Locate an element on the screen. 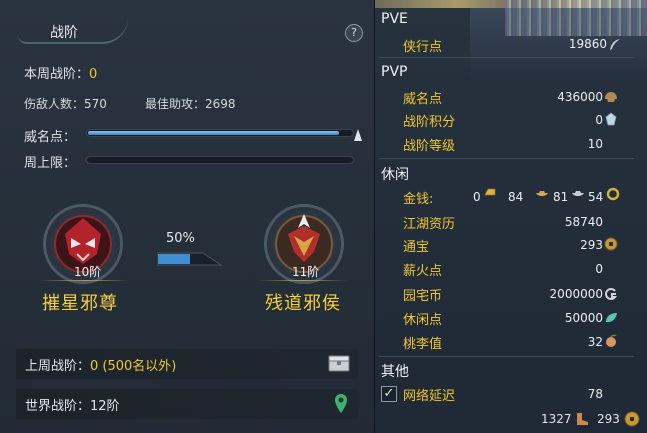 This screenshot has width=647, height=433. money-iron-value: 54 is located at coordinates (596, 197).